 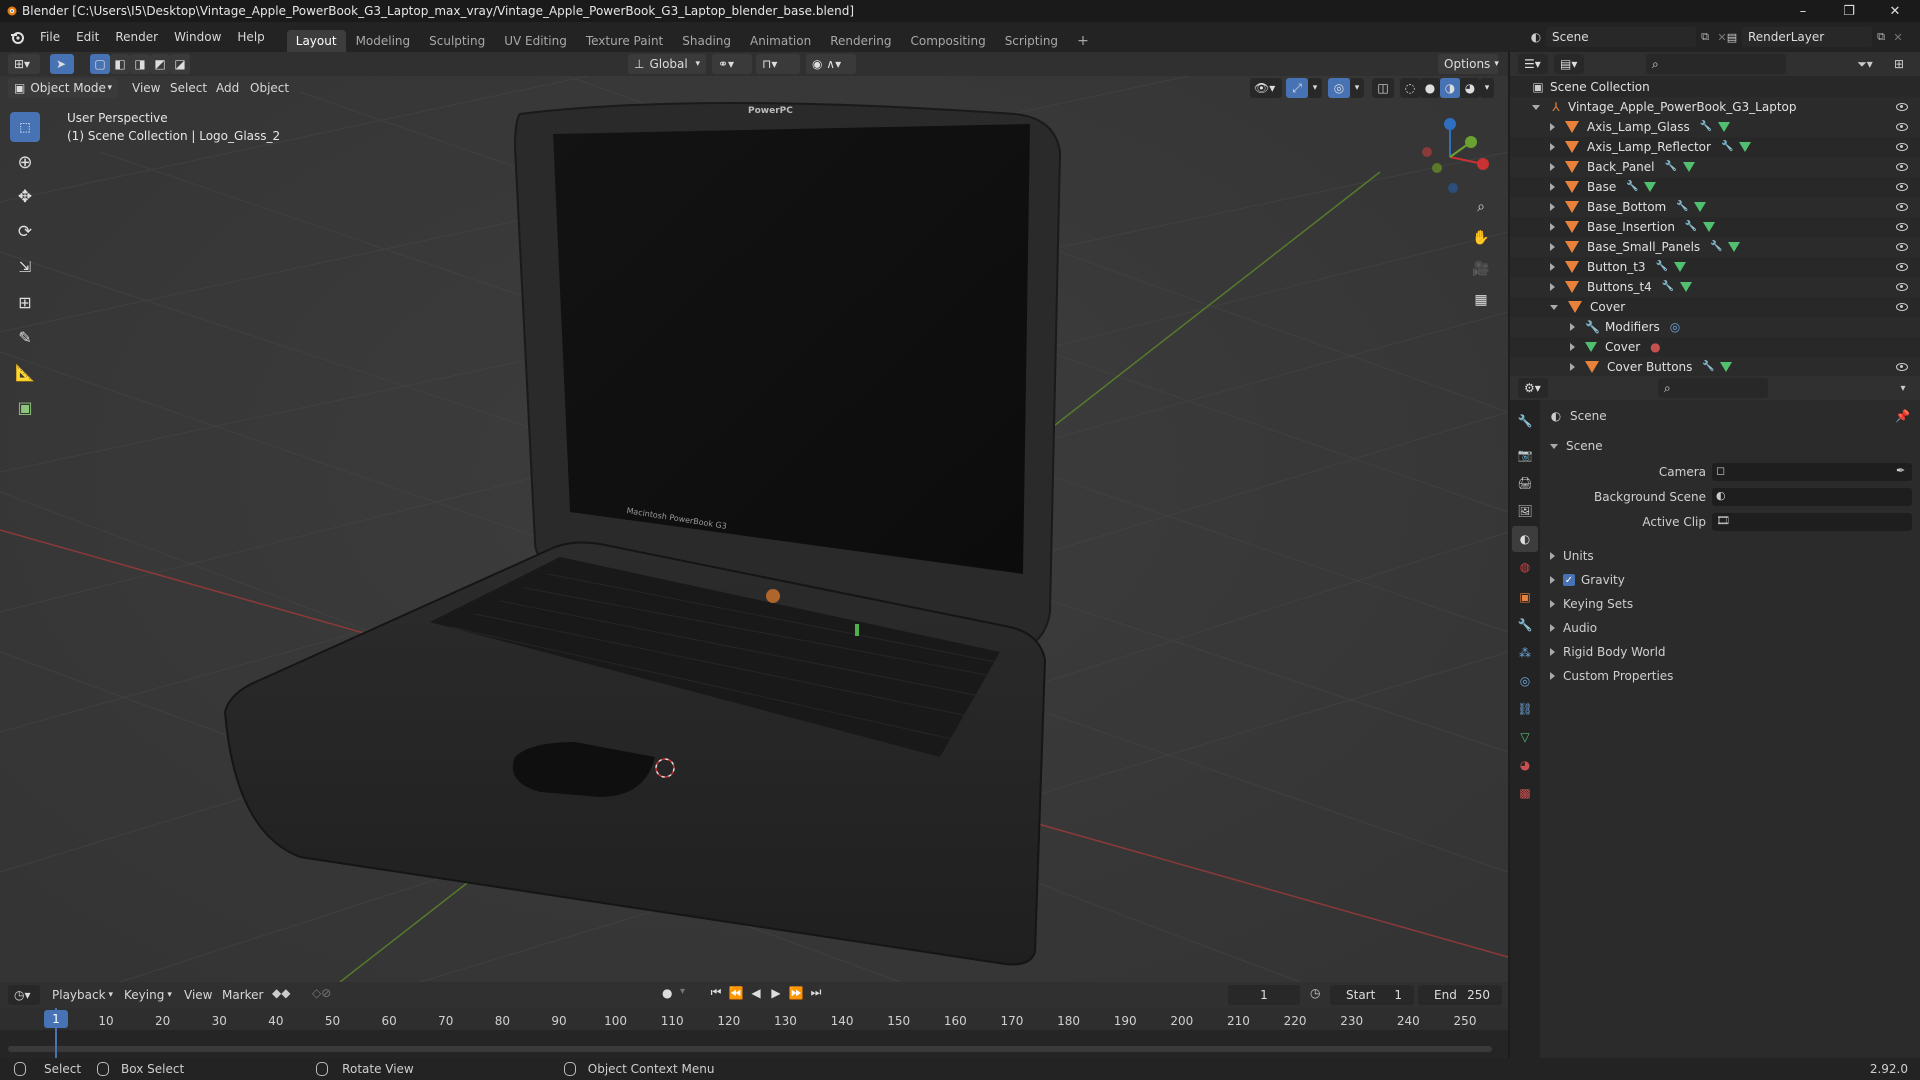 I want to click on tab-rendering: Rendering, so click(x=860, y=41).